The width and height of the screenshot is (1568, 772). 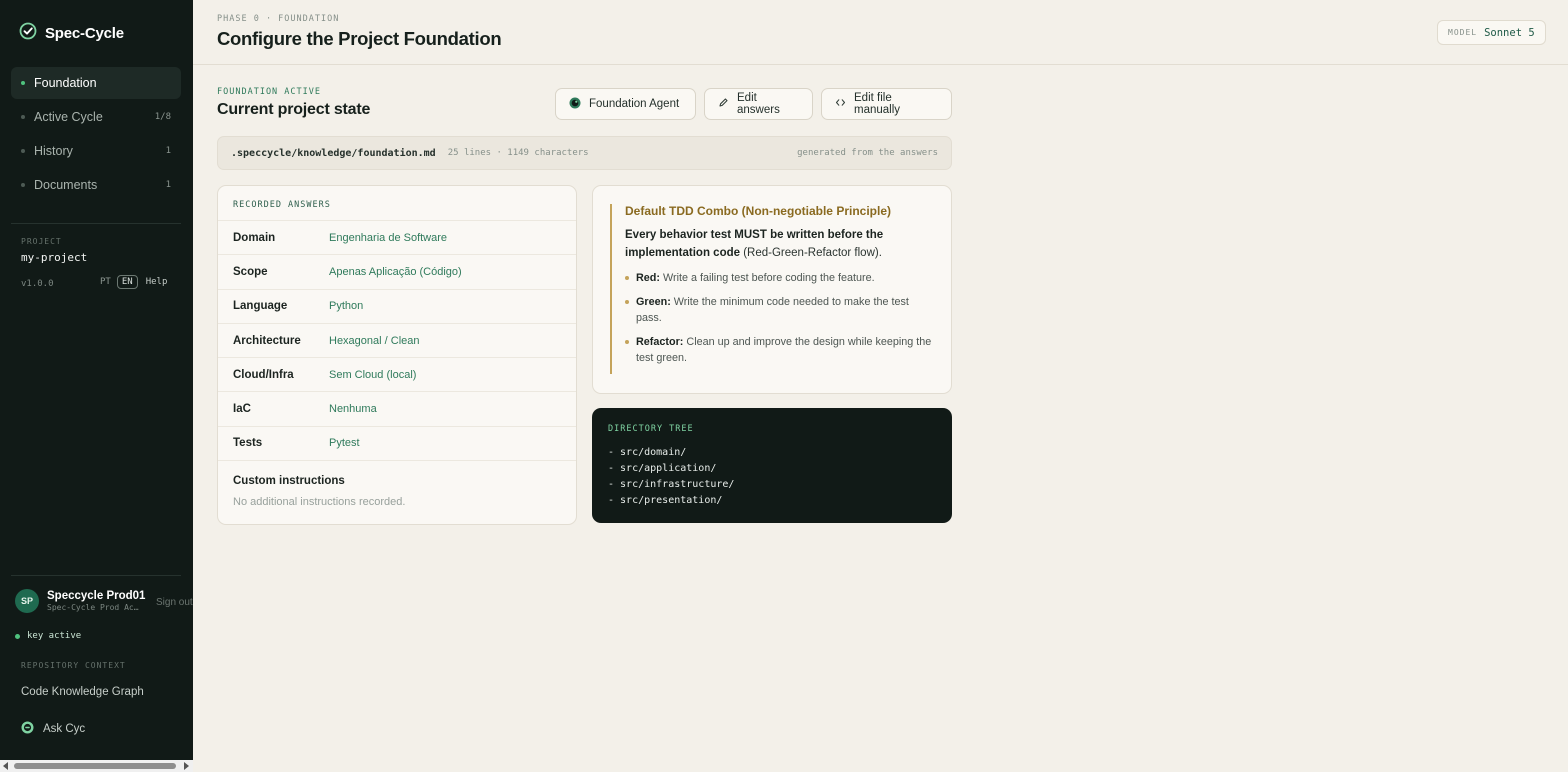 I want to click on answer-value: Sem Cloud (local), so click(x=373, y=374).